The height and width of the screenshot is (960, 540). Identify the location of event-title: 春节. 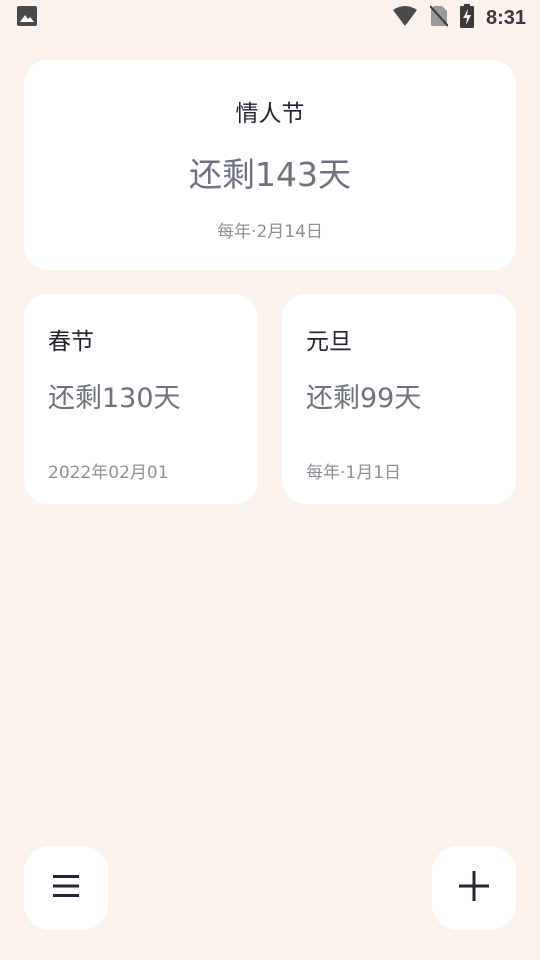
(71, 342).